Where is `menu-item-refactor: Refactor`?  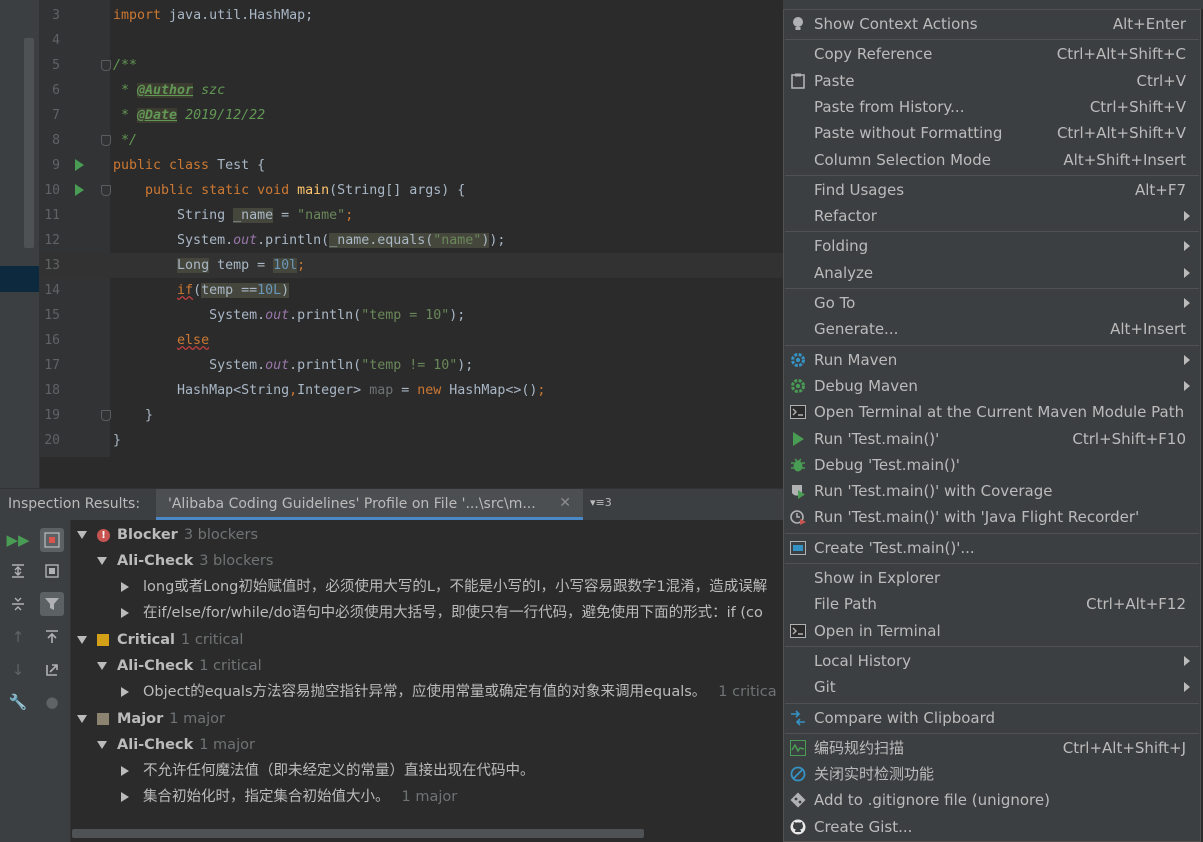 menu-item-refactor: Refactor is located at coordinates (992, 216).